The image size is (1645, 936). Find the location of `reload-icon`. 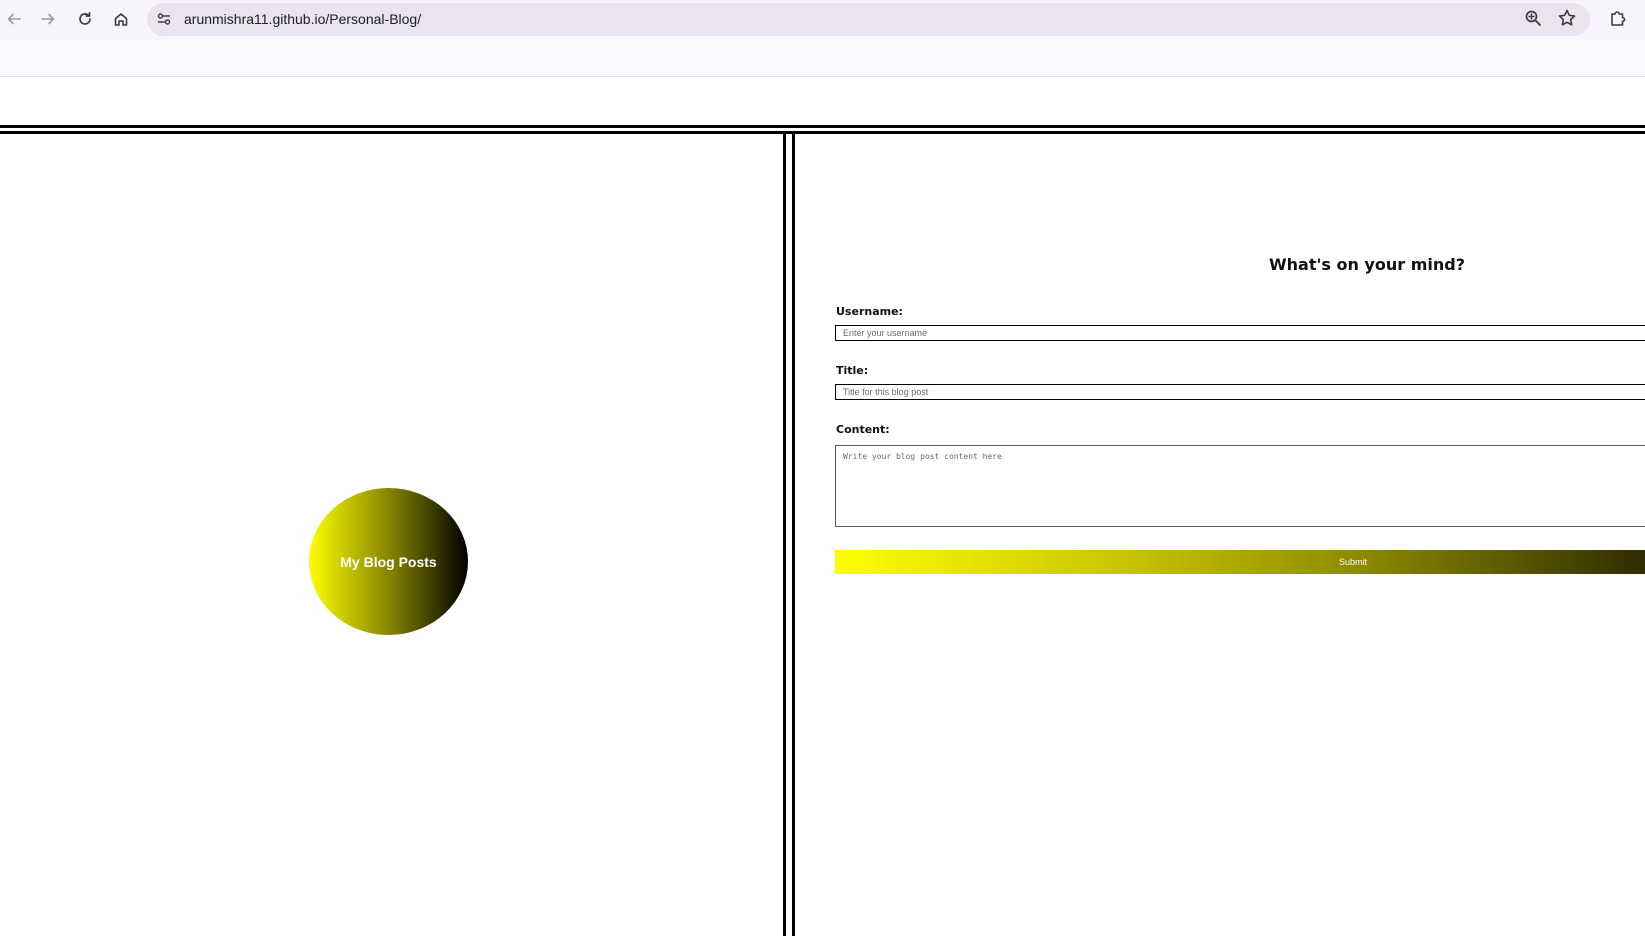

reload-icon is located at coordinates (85, 19).